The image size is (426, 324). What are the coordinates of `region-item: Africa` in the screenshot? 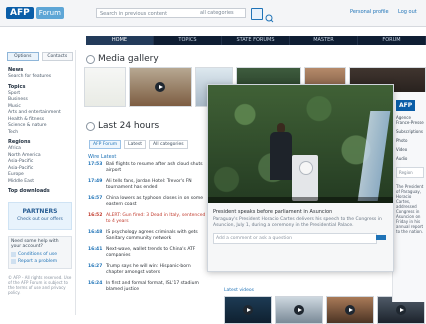 It's located at (40, 149).